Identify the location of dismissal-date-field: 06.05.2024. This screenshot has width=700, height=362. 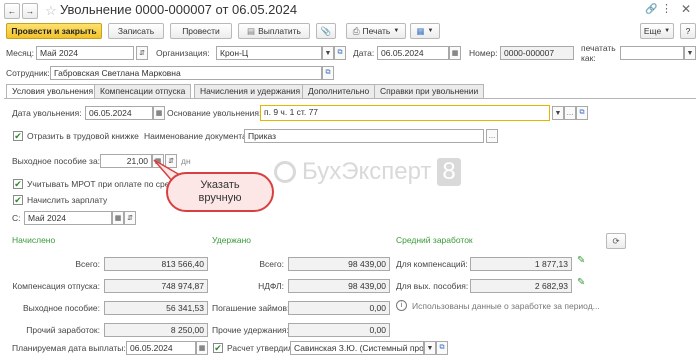
(119, 113).